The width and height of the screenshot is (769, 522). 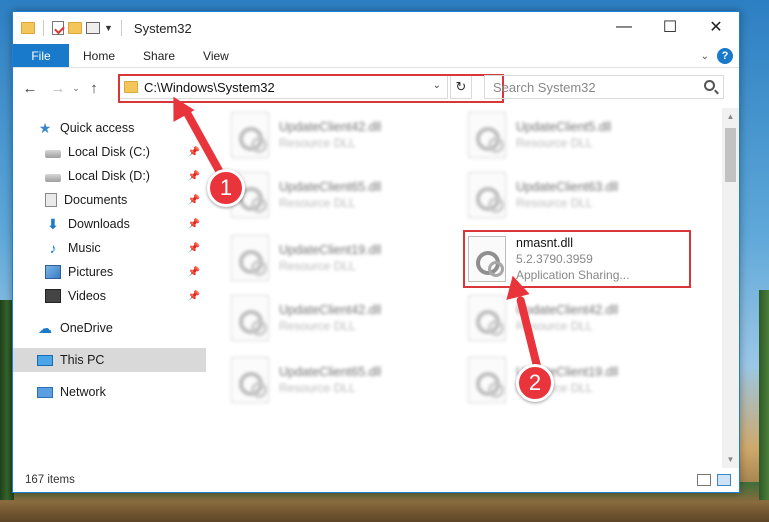 What do you see at coordinates (583, 135) in the screenshot?
I see `file-tile: UpdateClient5.dll Resource DLL` at bounding box center [583, 135].